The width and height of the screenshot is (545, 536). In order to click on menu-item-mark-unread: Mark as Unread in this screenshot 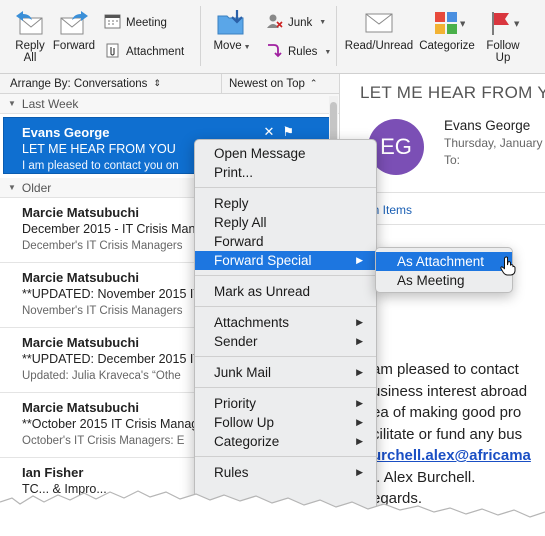, I will do `click(285, 291)`.